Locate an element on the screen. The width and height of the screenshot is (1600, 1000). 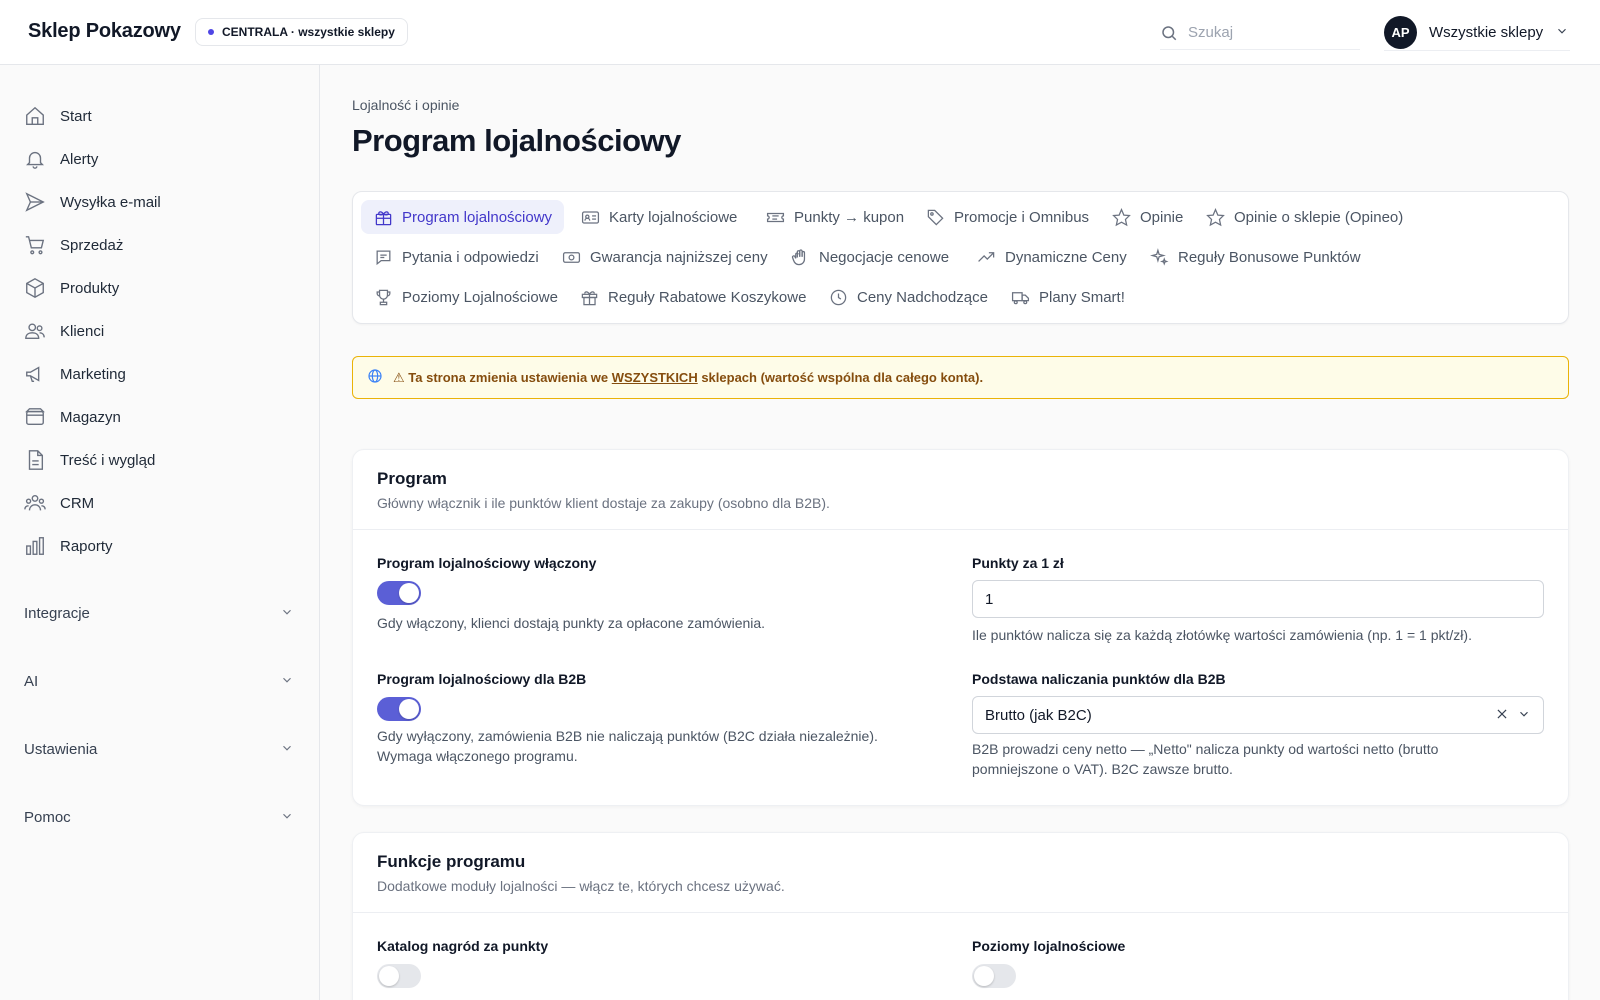
rewards-catalog-toggle is located at coordinates (399, 976).